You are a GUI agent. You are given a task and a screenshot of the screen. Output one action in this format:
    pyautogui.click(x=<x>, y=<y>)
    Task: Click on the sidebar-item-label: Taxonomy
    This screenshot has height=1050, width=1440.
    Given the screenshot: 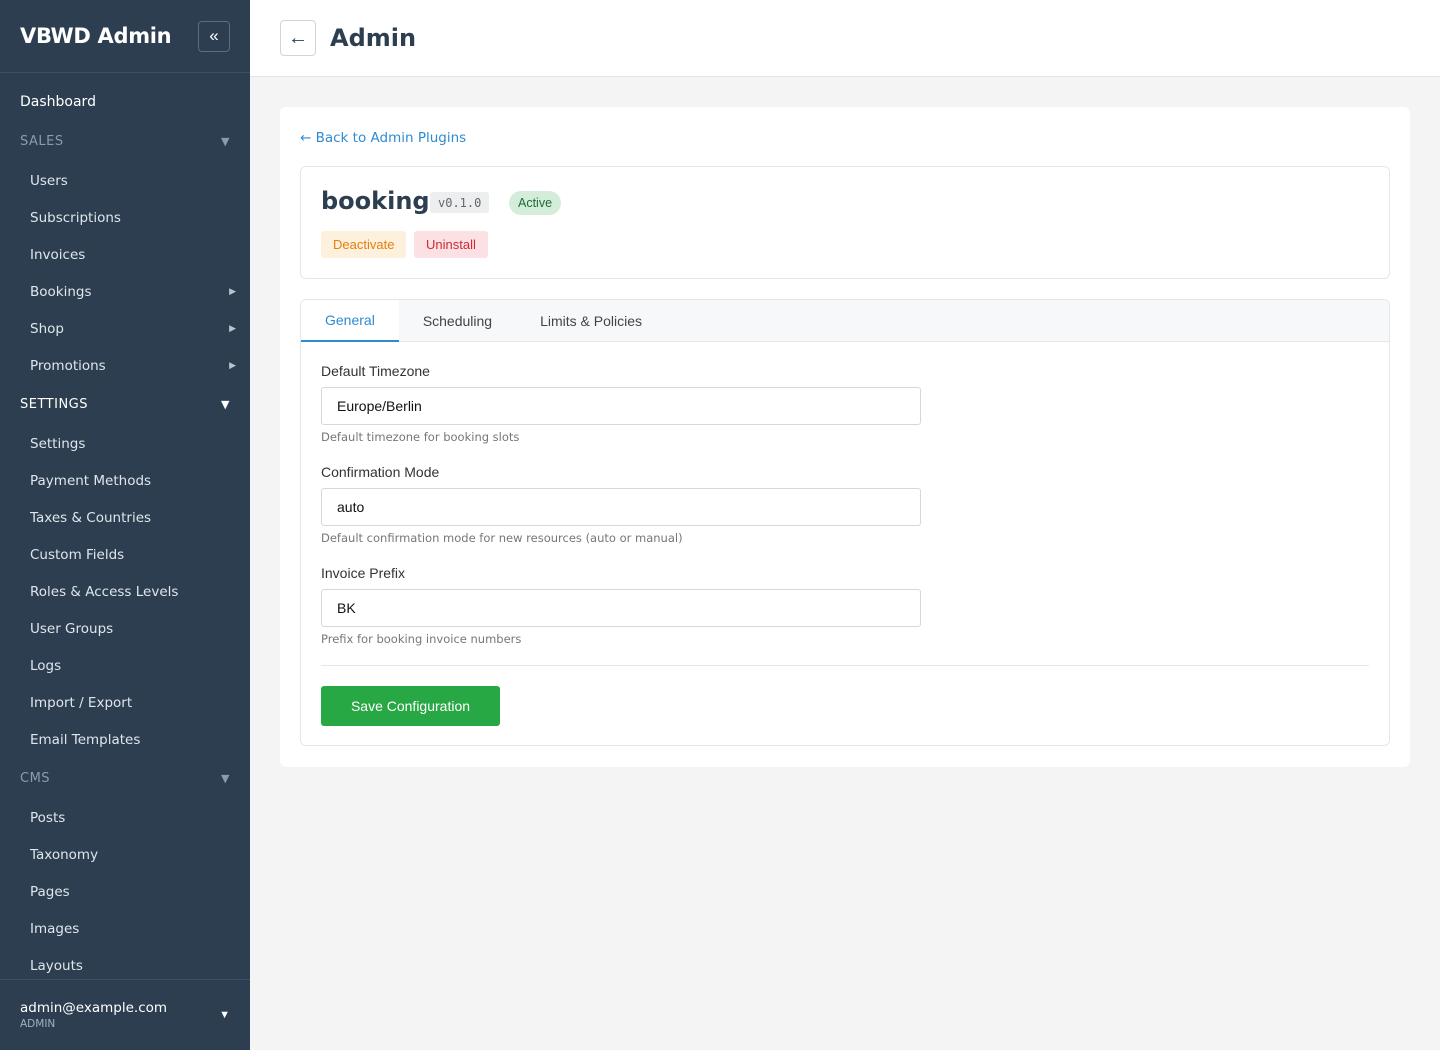 What is the action you would take?
    pyautogui.click(x=64, y=854)
    